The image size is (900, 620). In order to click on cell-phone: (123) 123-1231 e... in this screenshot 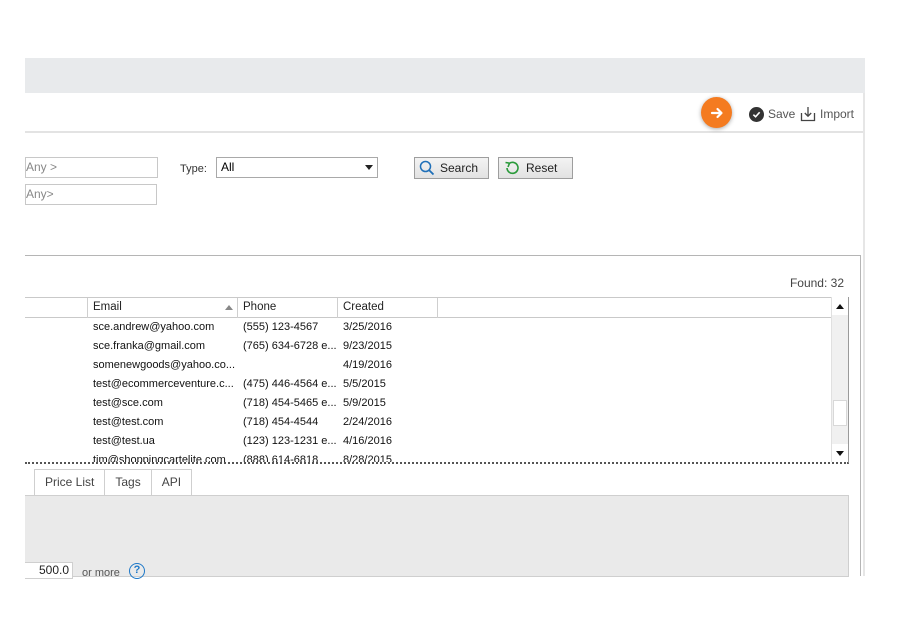, I will do `click(290, 441)`.